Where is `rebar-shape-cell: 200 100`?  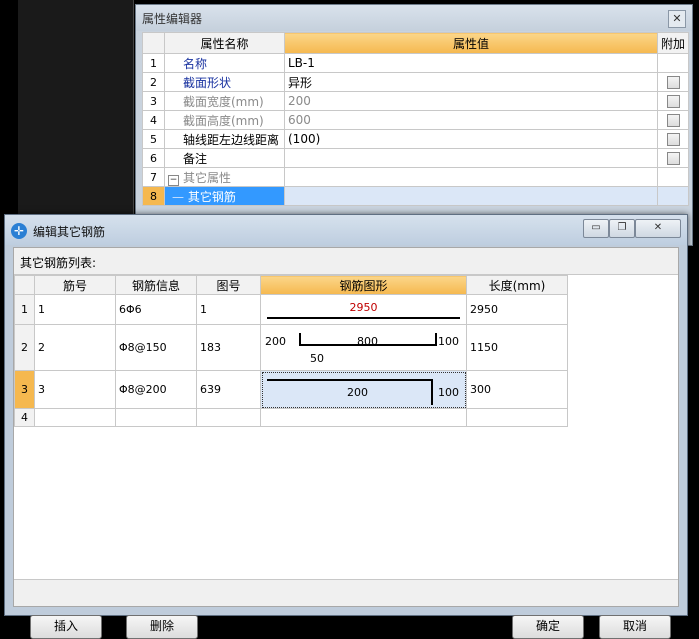
rebar-shape-cell: 200 100 is located at coordinates (363, 389).